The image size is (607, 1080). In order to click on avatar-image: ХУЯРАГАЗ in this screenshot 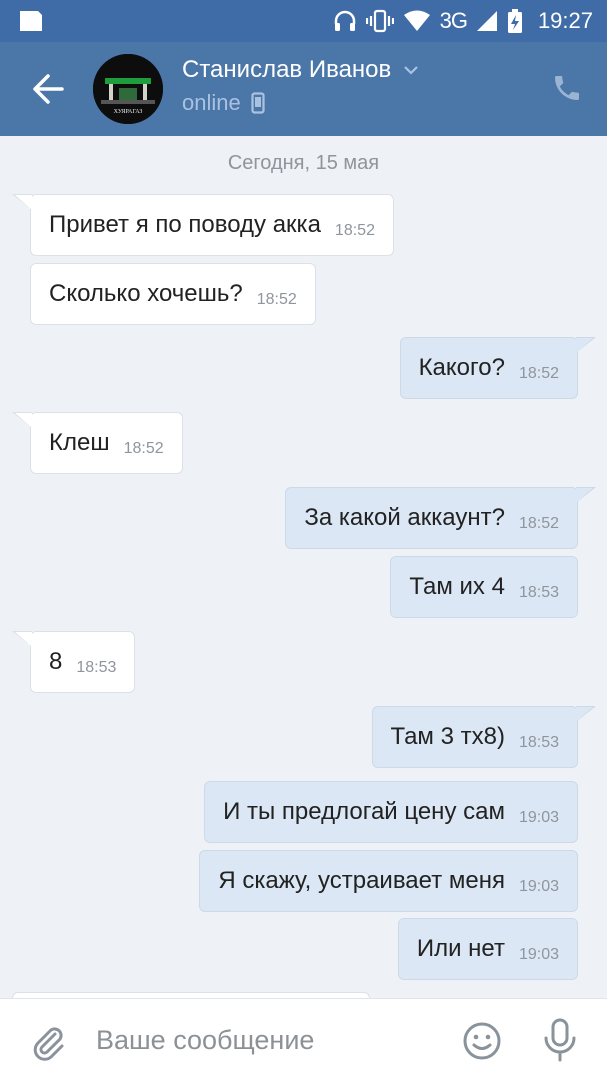, I will do `click(128, 89)`.